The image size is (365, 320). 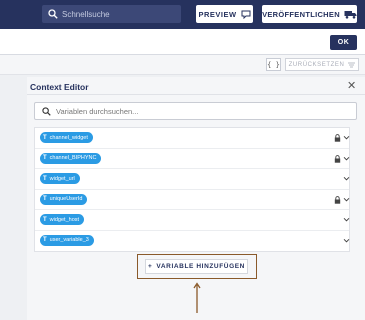 I want to click on preview-button: PREVIEW, so click(x=224, y=14).